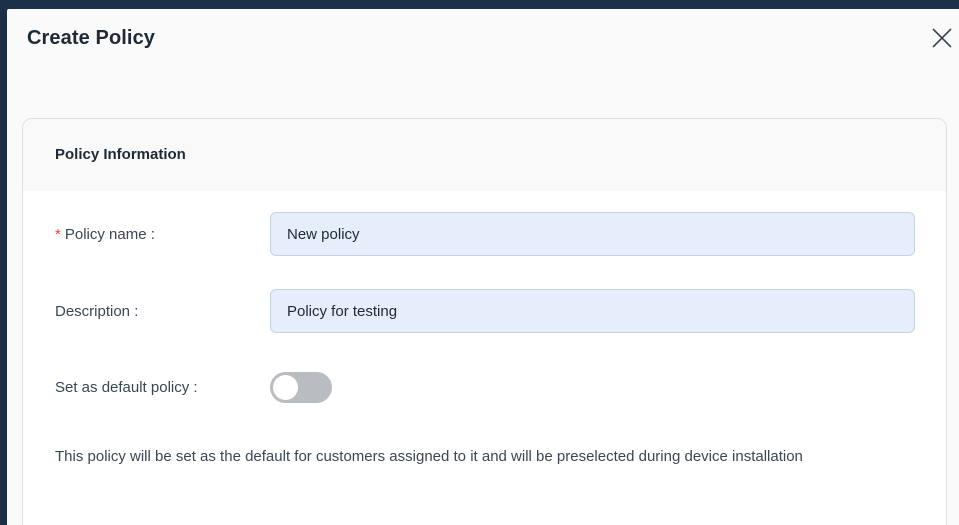 This screenshot has width=959, height=525. I want to click on default-policy-label-text: Set as default policy, so click(122, 387).